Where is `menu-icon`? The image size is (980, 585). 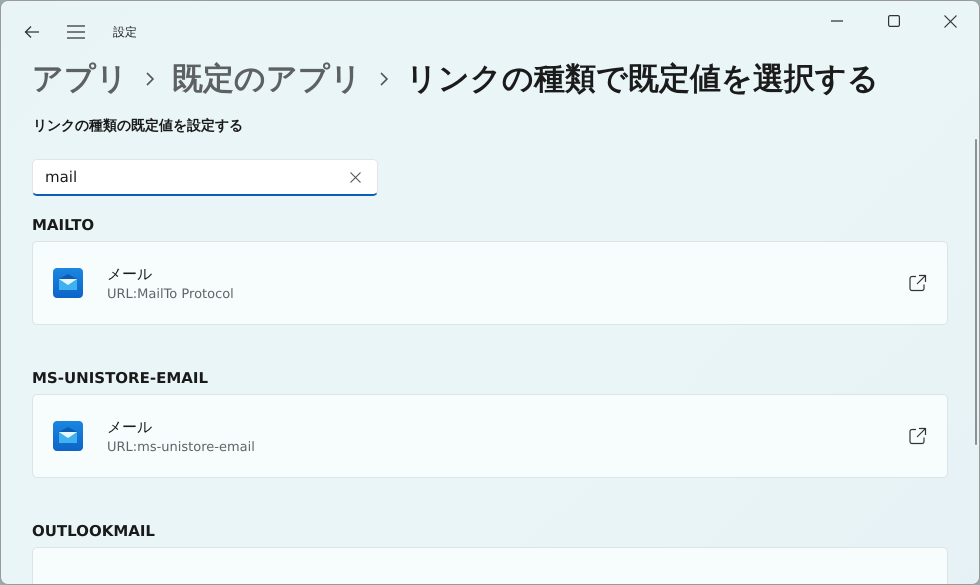 menu-icon is located at coordinates (76, 32).